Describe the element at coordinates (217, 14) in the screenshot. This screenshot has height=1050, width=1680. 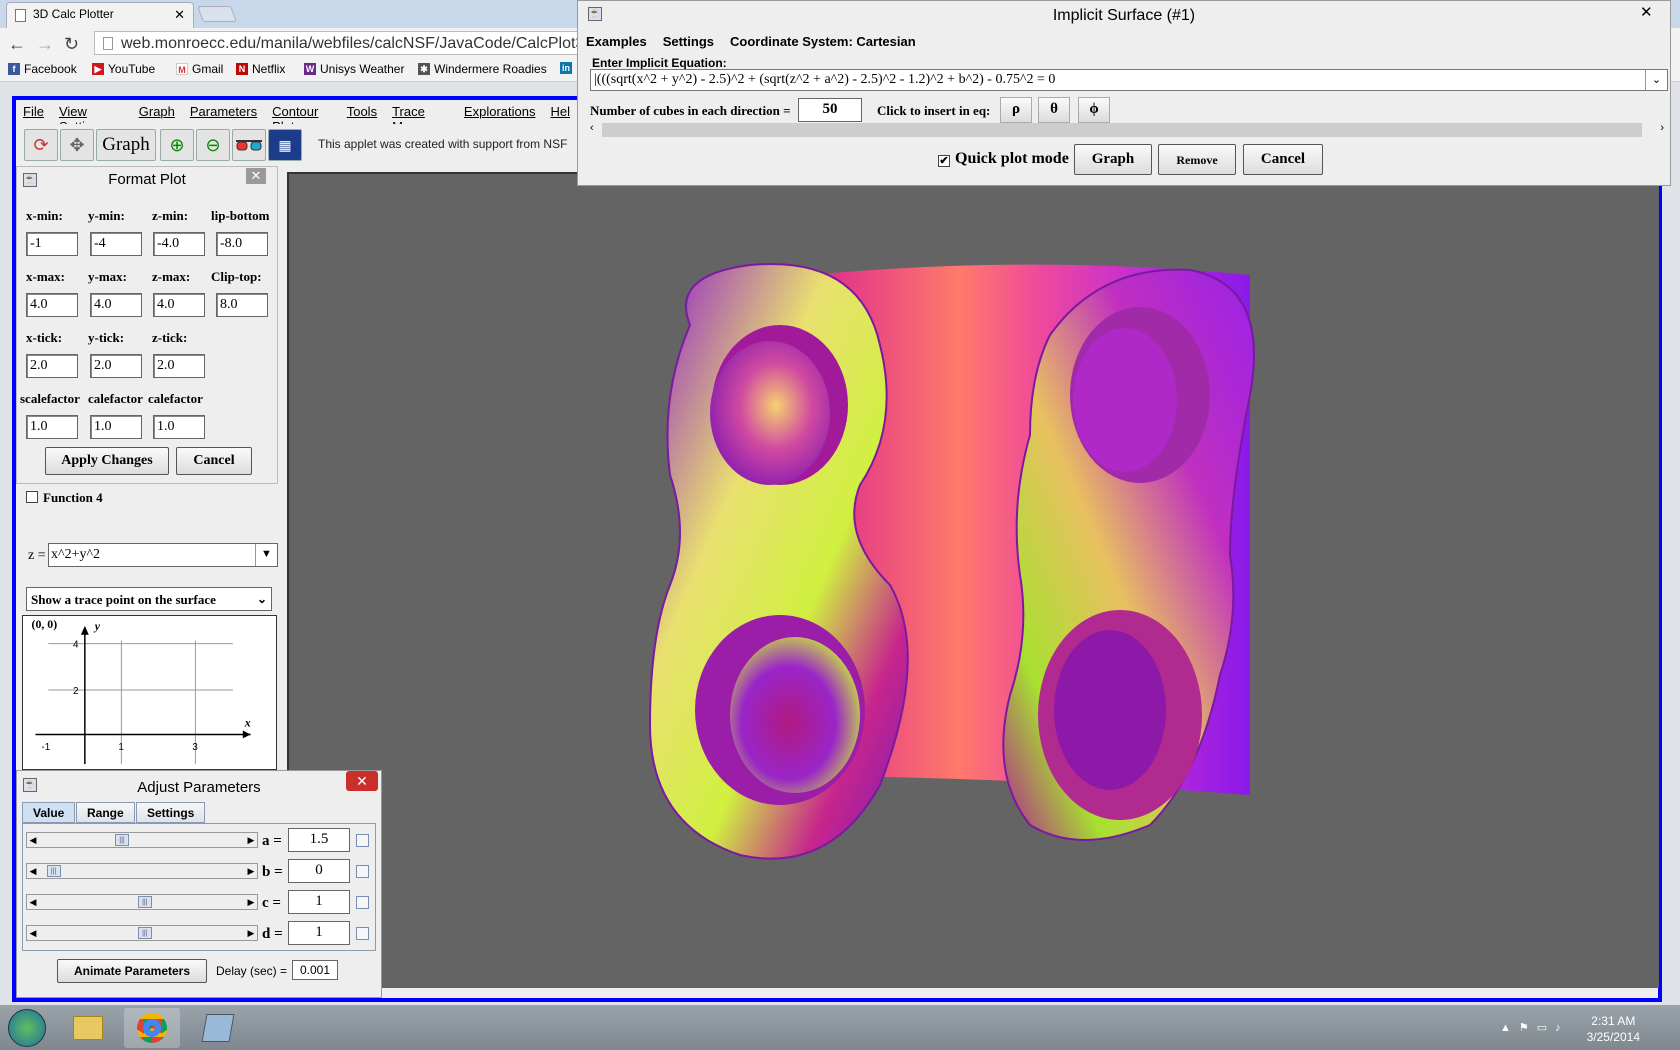
I see `new-tab-button` at that location.